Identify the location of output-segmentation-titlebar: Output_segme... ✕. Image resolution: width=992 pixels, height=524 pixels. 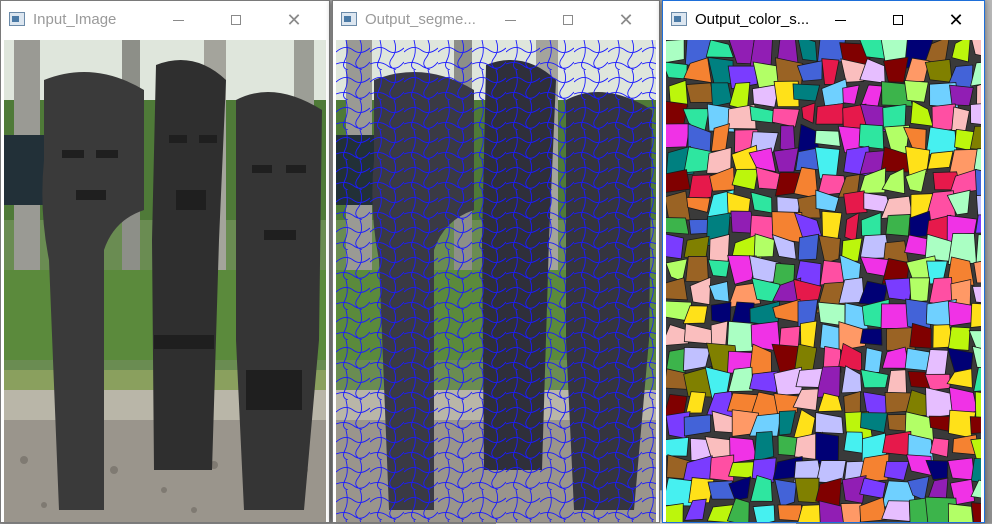
(496, 20).